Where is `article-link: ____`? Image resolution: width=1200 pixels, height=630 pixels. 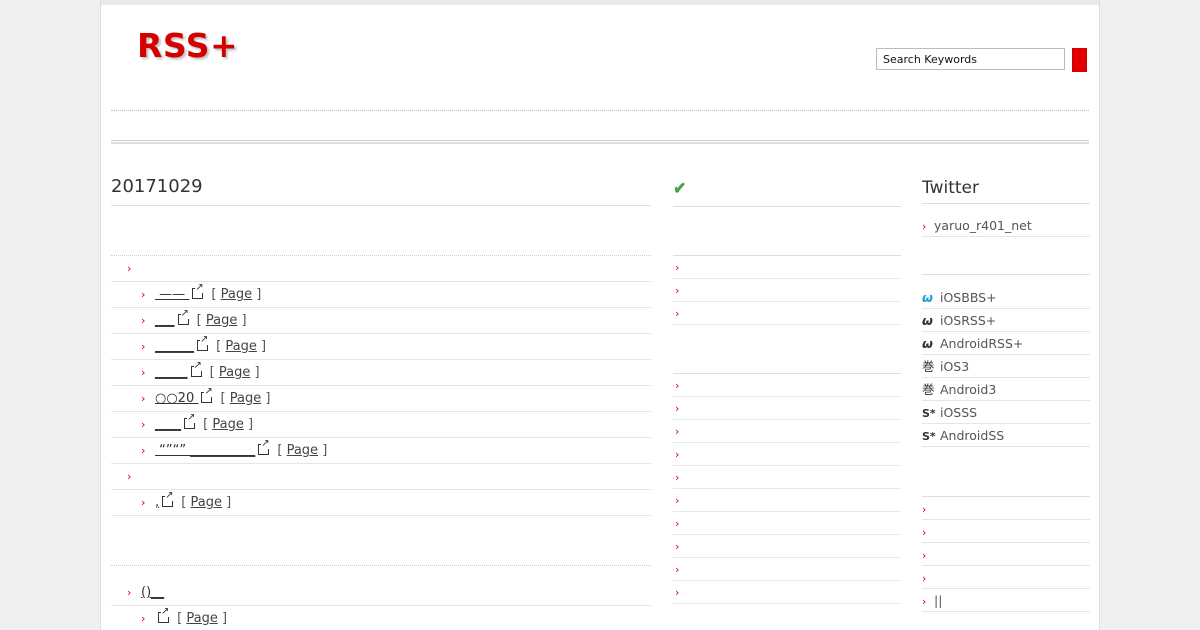 article-link: ____ is located at coordinates (168, 424).